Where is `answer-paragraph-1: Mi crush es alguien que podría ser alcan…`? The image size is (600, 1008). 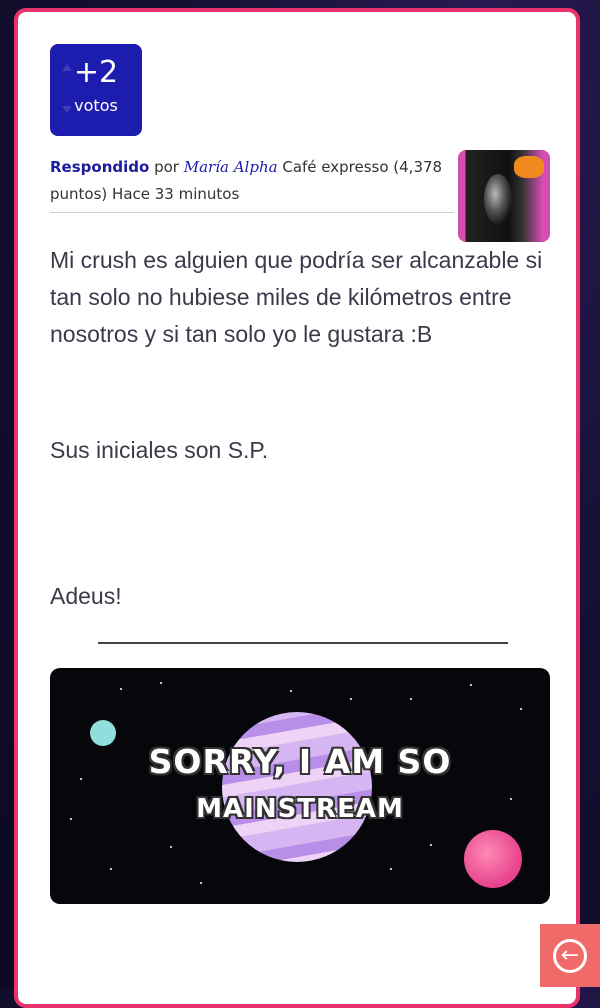 answer-paragraph-1: Mi crush es alguien que podría ser alcan… is located at coordinates (296, 297).